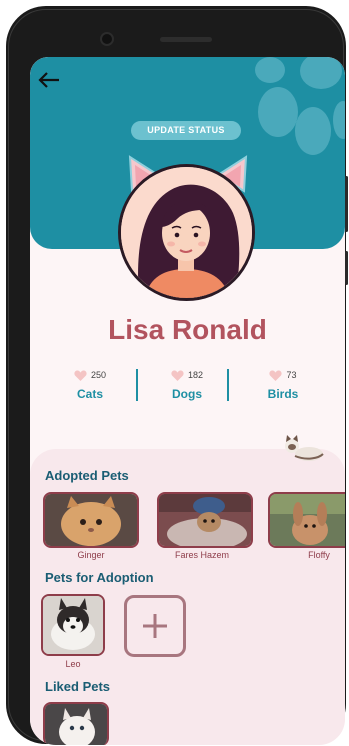 Image resolution: width=349 pixels, height=746 pixels. Describe the element at coordinates (187, 384) in the screenshot. I see `stat-dogs: 182 Dogs` at that location.